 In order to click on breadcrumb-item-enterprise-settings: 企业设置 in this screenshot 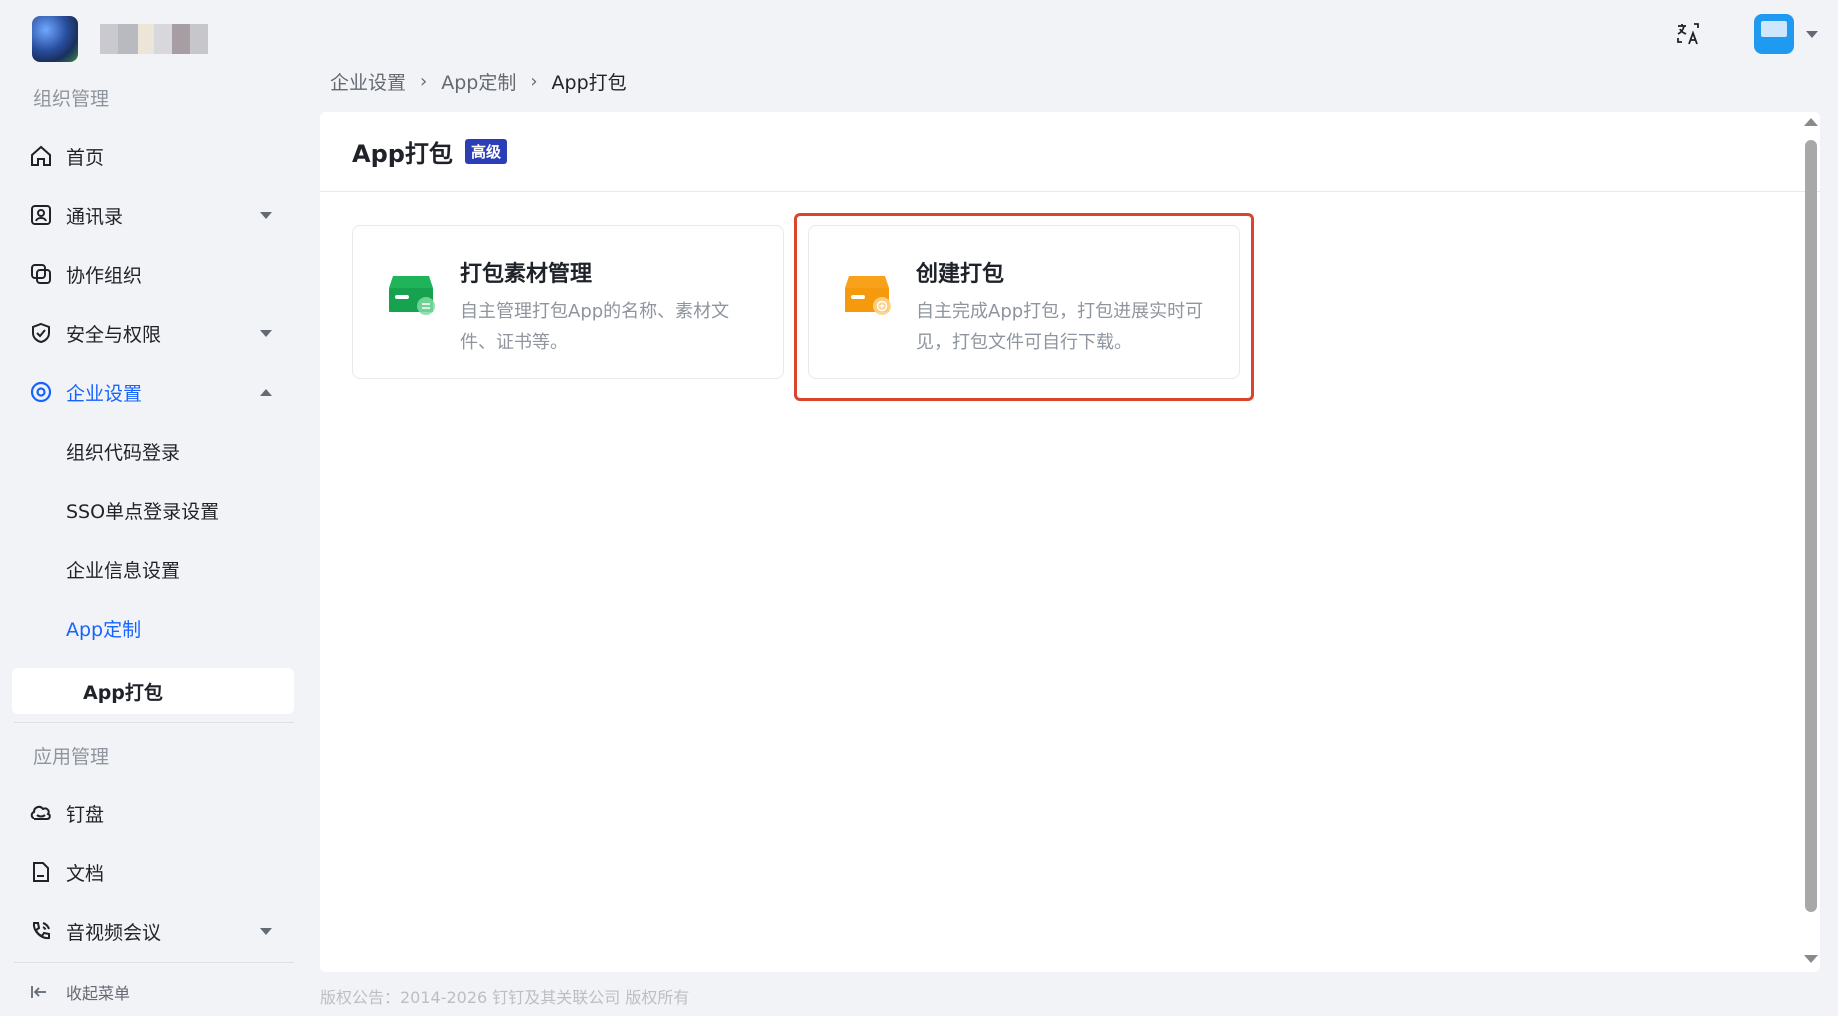, I will do `click(368, 81)`.